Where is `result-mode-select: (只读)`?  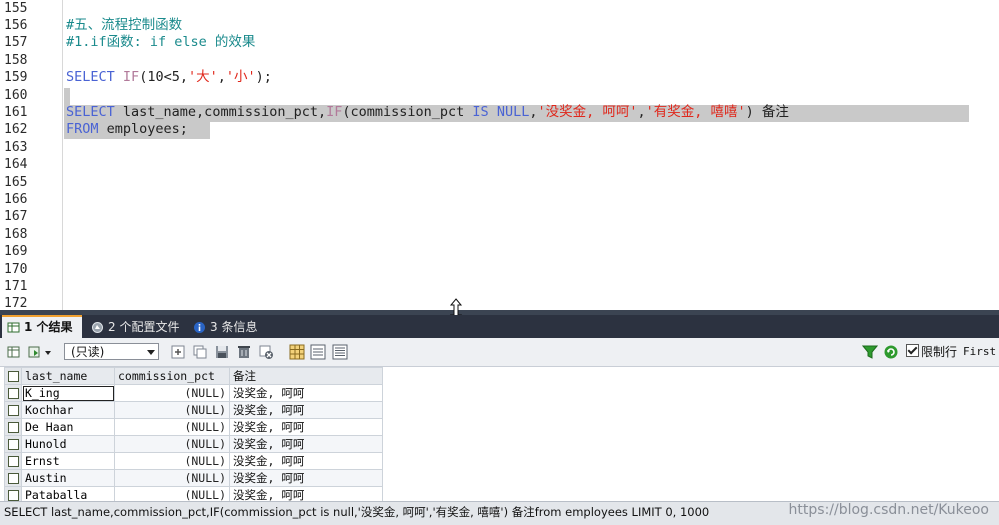
result-mode-select: (只读) is located at coordinates (111, 351).